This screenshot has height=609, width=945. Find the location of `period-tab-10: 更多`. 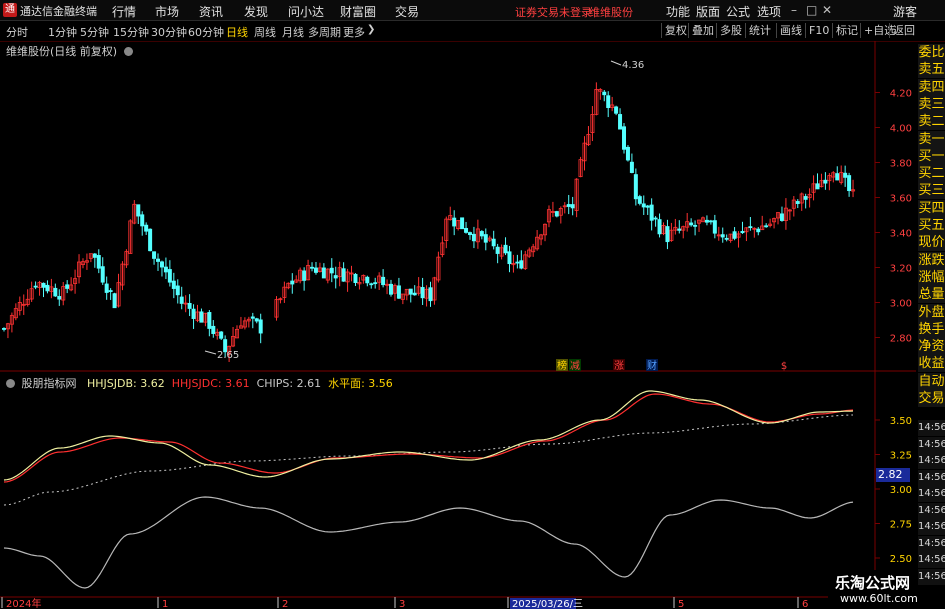

period-tab-10: 更多 is located at coordinates (354, 32).